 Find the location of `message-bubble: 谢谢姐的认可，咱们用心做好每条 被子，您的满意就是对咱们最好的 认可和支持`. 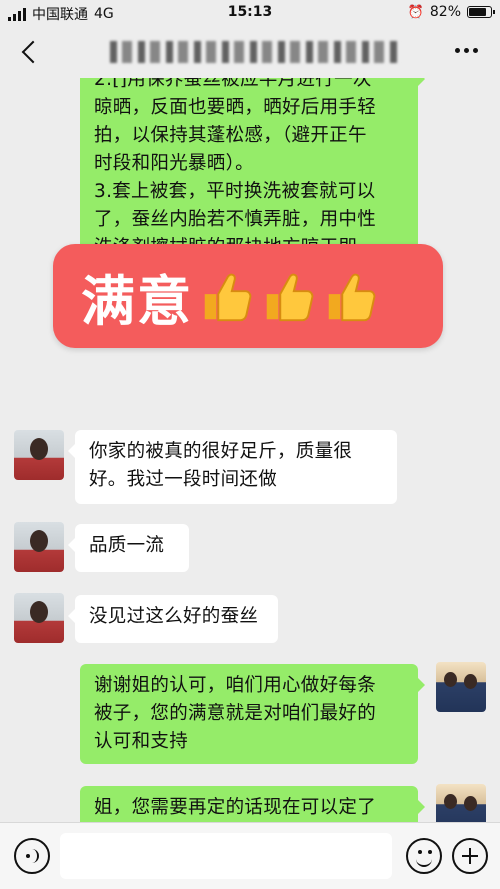

message-bubble: 谢谢姐的认可，咱们用心做好每条 被子，您的满意就是对咱们最好的 认可和支持 is located at coordinates (252, 714).